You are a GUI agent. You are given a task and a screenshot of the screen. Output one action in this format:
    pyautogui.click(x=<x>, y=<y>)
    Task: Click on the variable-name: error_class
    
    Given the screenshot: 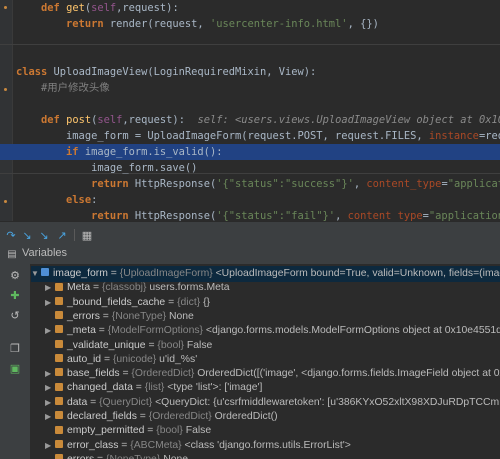 What is the action you would take?
    pyautogui.click(x=93, y=445)
    